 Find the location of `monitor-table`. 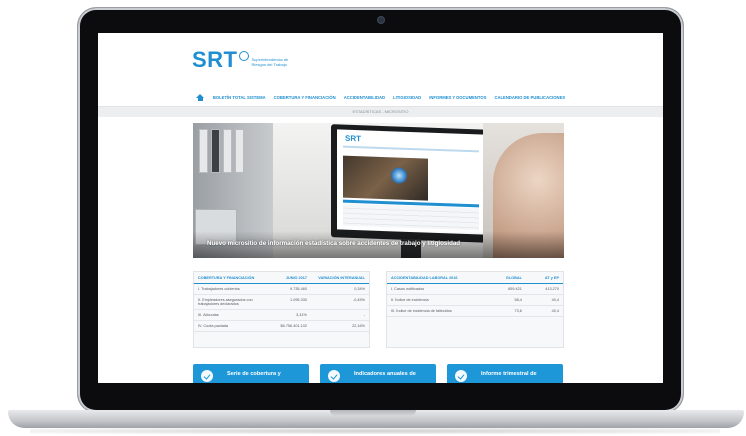

monitor-table is located at coordinates (411, 217).